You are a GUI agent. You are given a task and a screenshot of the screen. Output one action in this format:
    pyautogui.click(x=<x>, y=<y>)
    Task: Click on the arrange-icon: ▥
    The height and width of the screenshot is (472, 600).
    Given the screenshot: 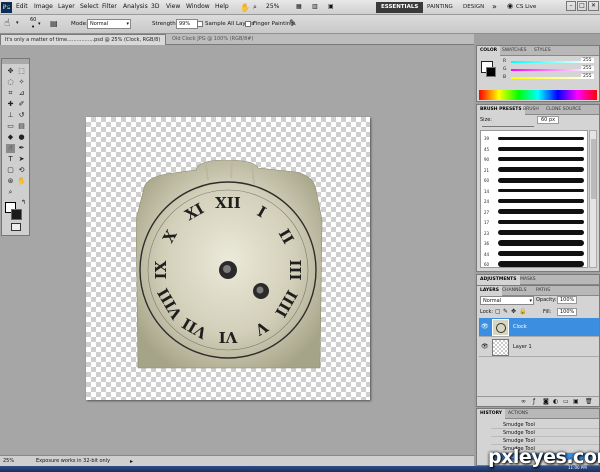 What is the action you would take?
    pyautogui.click(x=315, y=6)
    